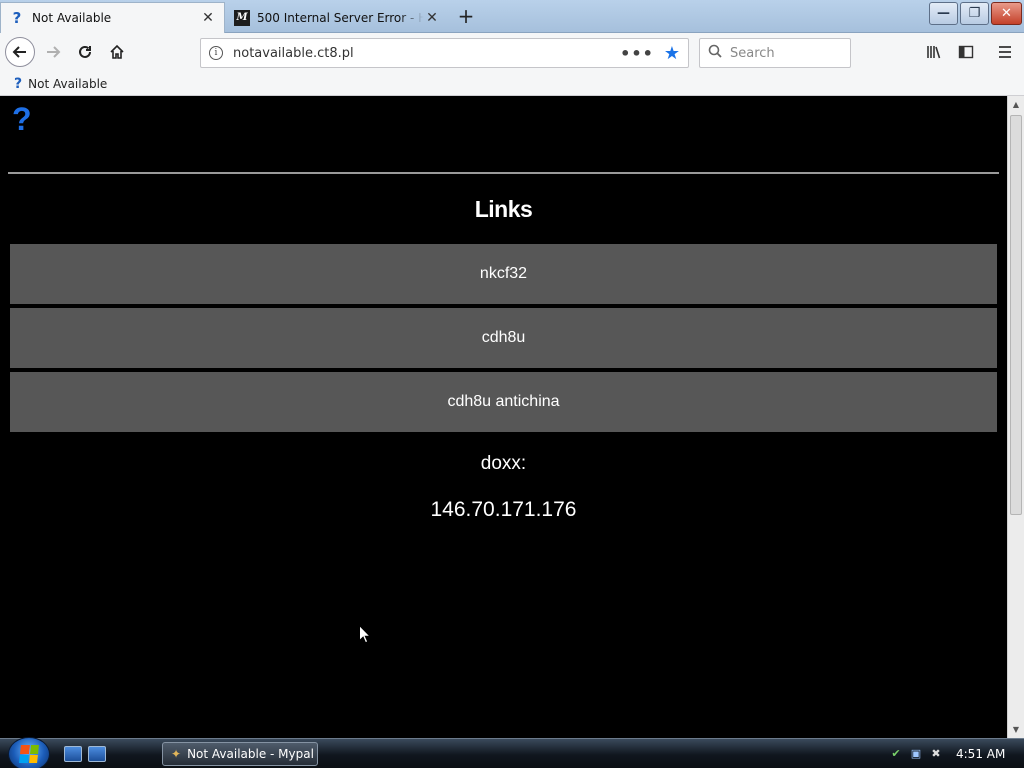  Describe the element at coordinates (29, 752) in the screenshot. I see `start-button-windows-icon` at that location.